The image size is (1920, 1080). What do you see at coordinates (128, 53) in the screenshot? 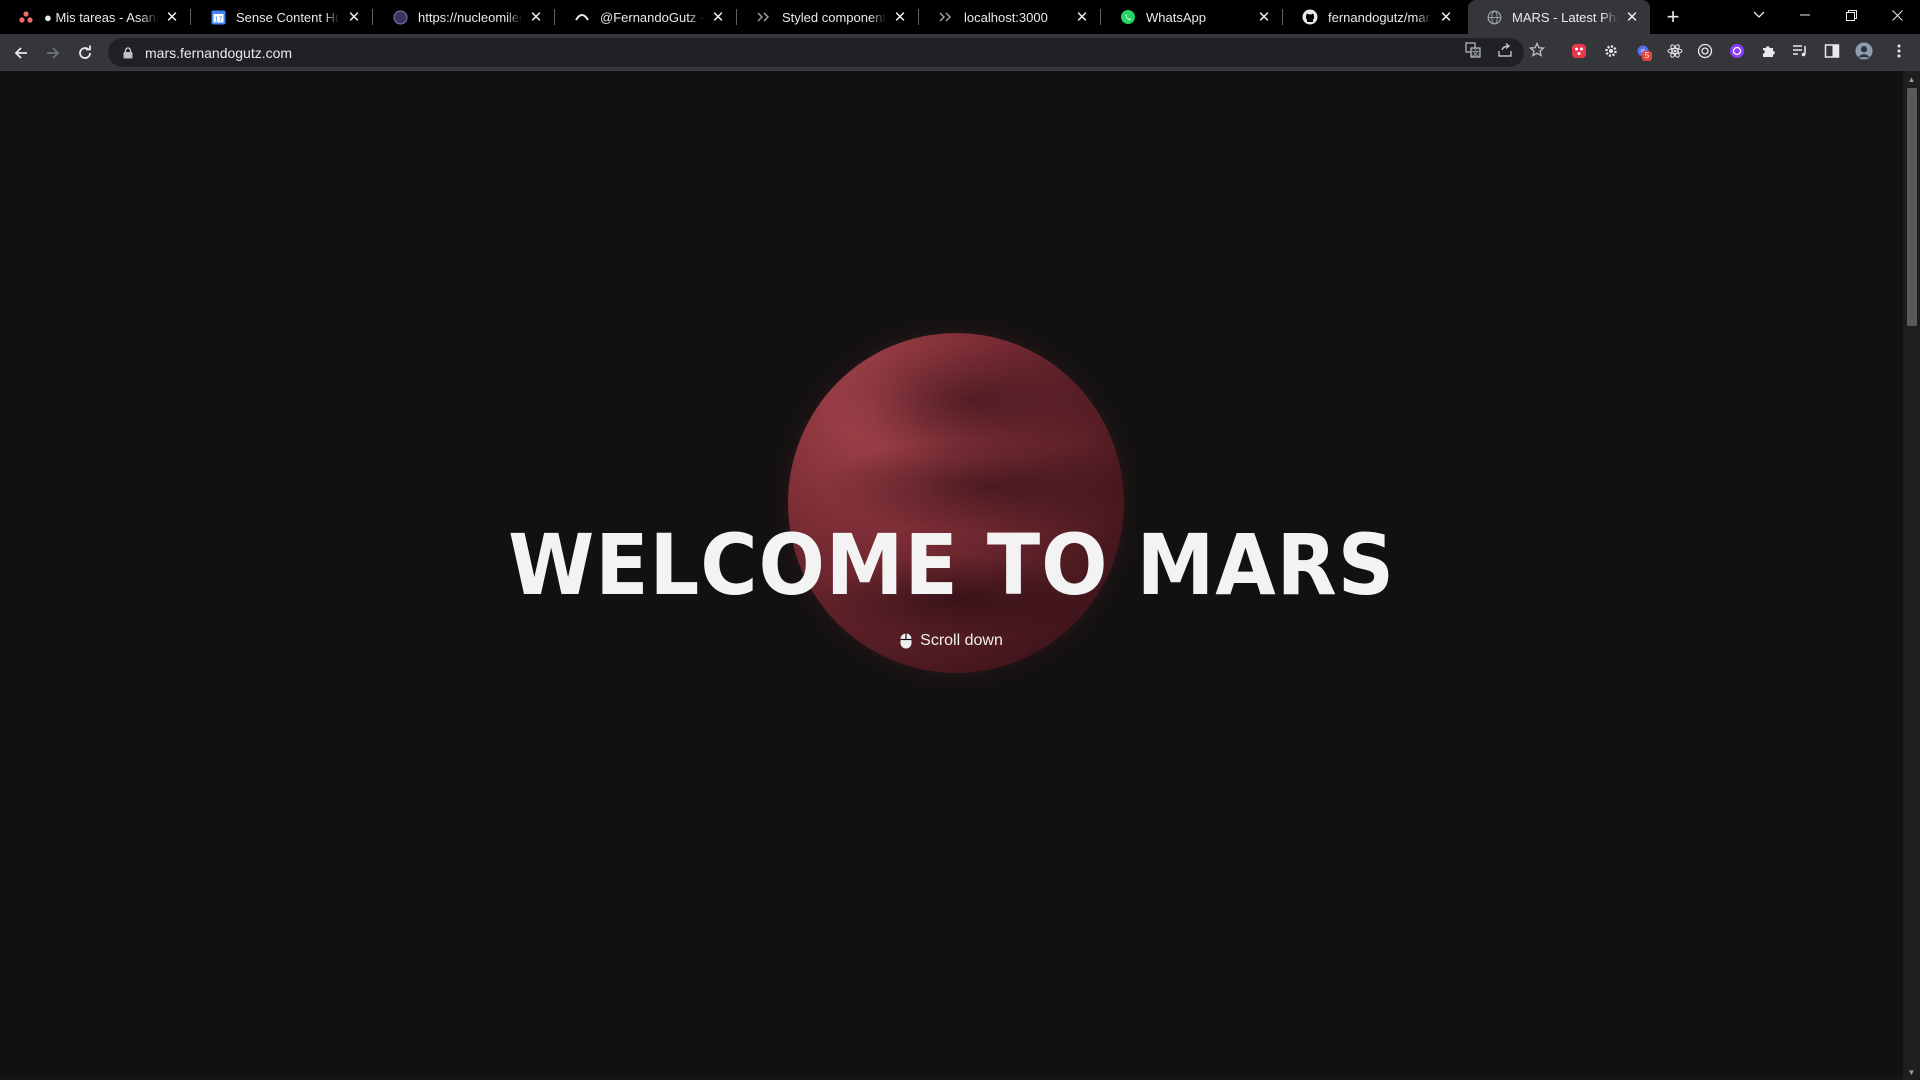
I see `lock-icon` at bounding box center [128, 53].